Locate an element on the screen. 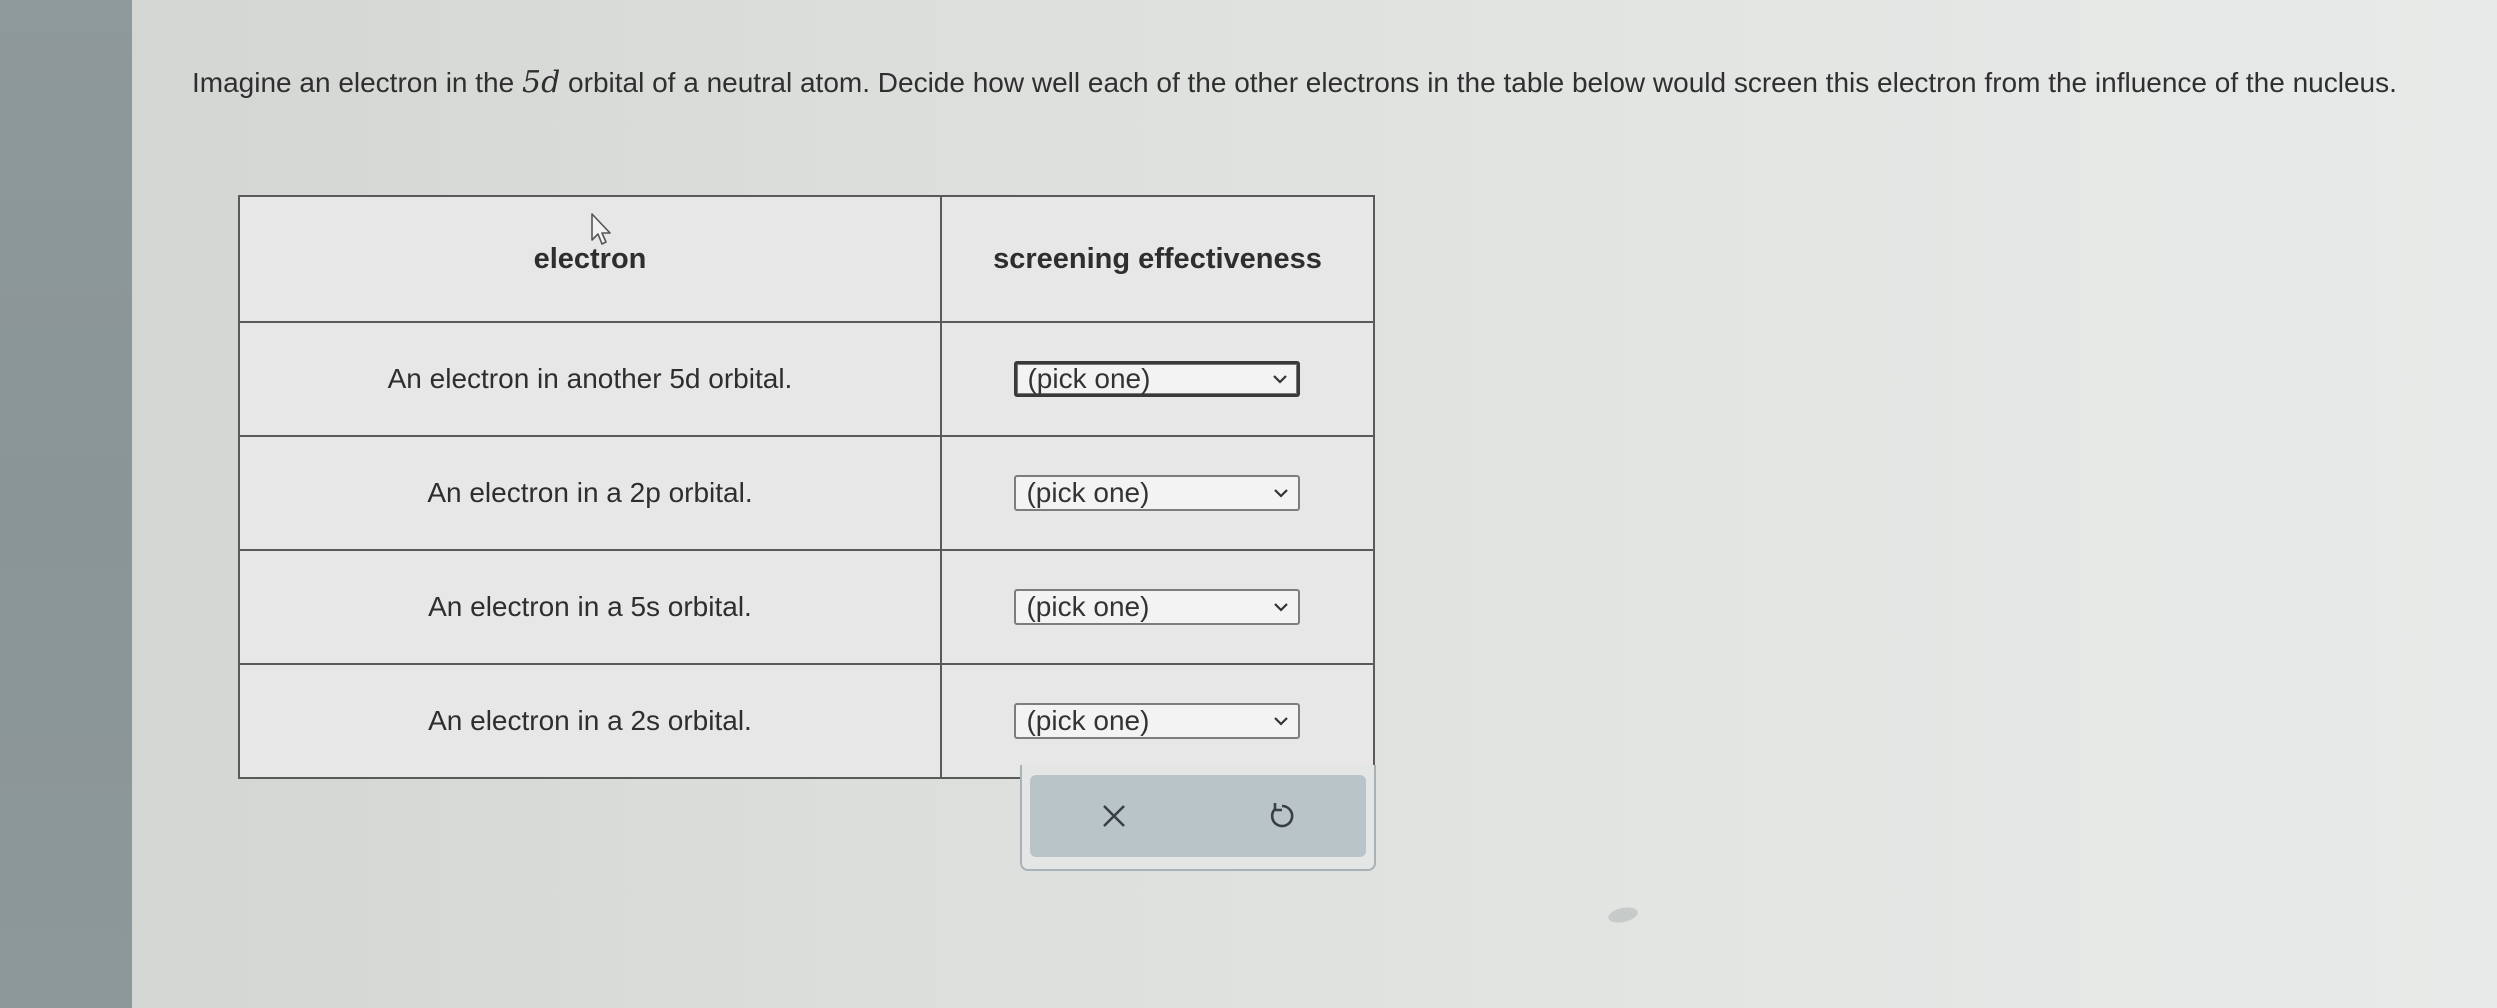 This screenshot has width=2497, height=1008. header-screening-effectiveness: screening effectiveness is located at coordinates (1157, 259).